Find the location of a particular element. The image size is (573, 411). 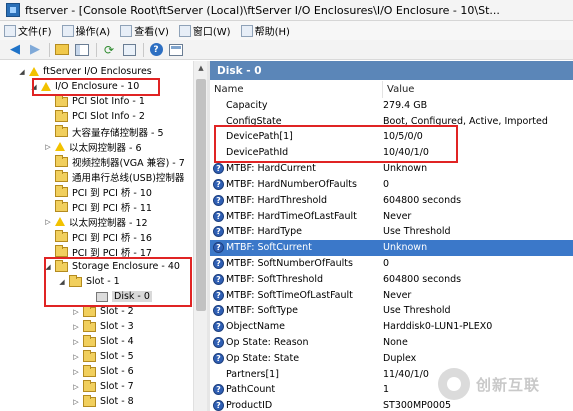

folder-up-icon is located at coordinates (62, 49).